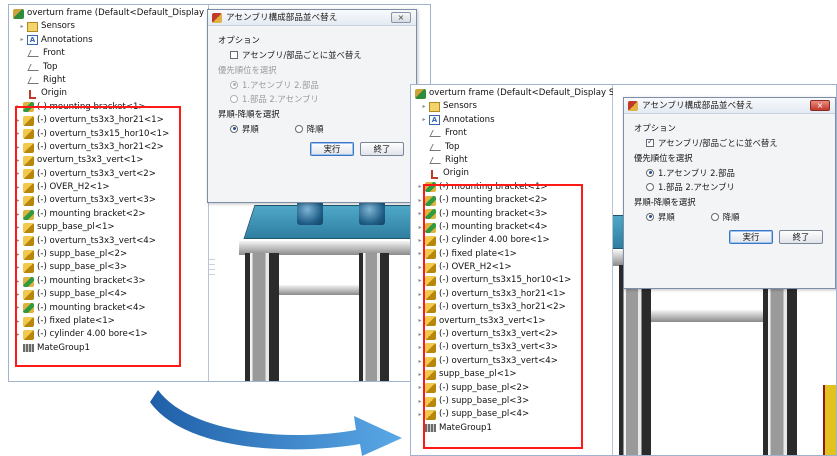  What do you see at coordinates (511, 200) in the screenshot?
I see `tree-item: ▸ (-) mounting bracket<2>` at bounding box center [511, 200].